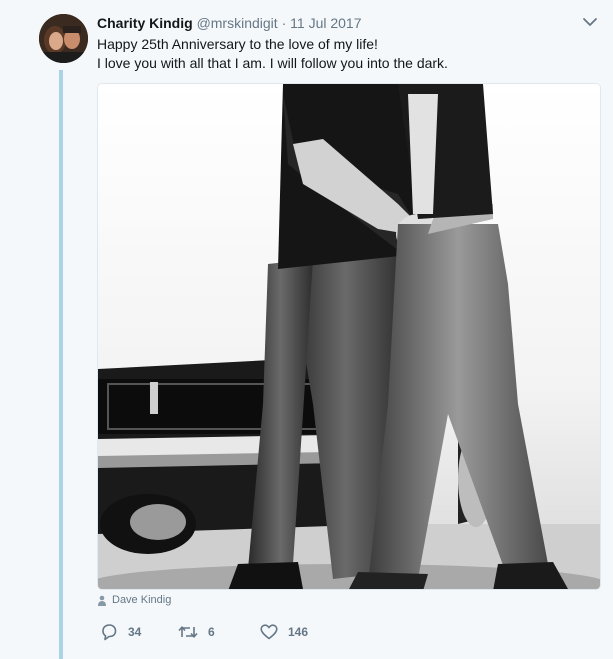 The image size is (613, 659). Describe the element at coordinates (269, 632) in the screenshot. I see `heart-icon` at that location.